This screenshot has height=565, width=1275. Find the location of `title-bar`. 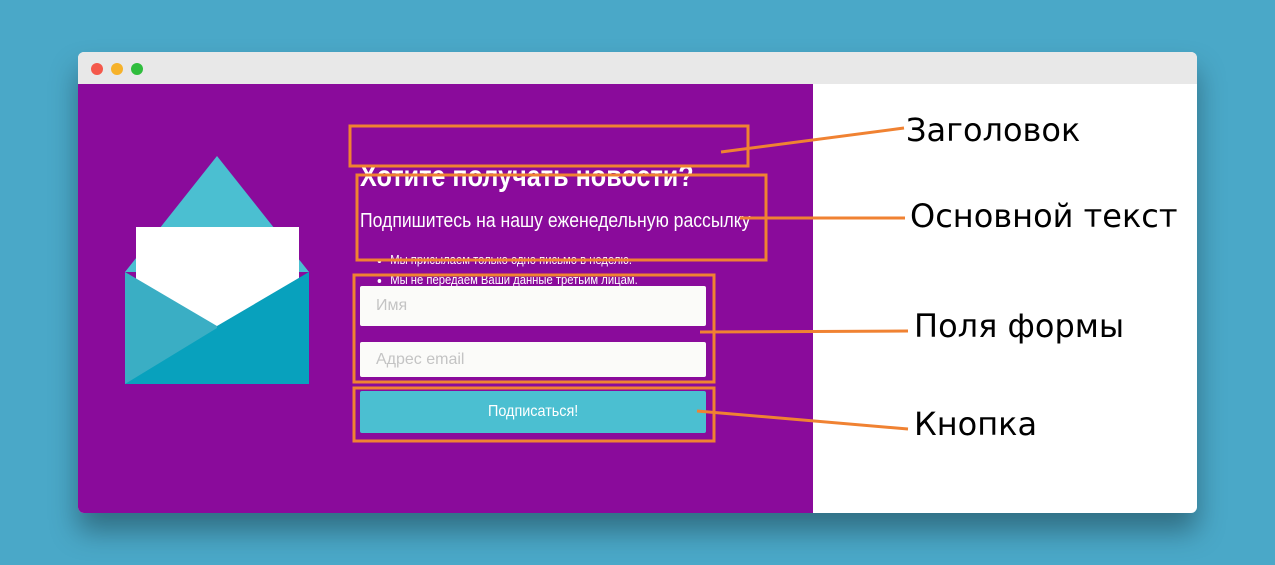

title-bar is located at coordinates (637, 68).